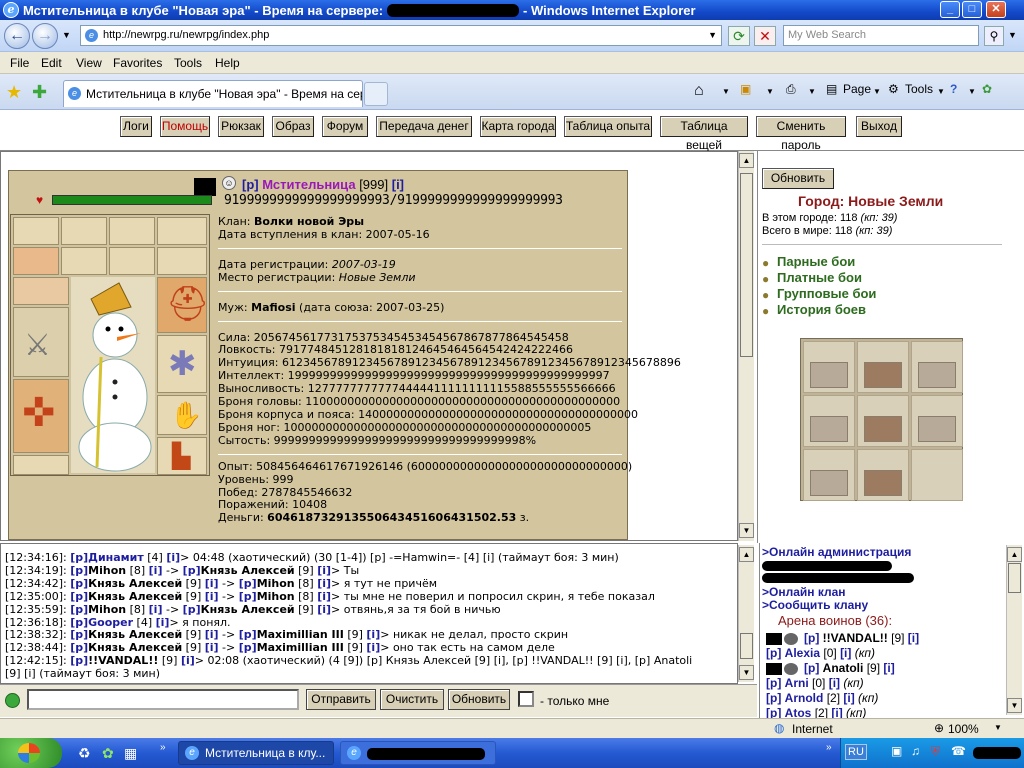 This screenshot has width=1024, height=768. Describe the element at coordinates (14, 92) in the screenshot. I see `favorites-star-icon: ★` at that location.